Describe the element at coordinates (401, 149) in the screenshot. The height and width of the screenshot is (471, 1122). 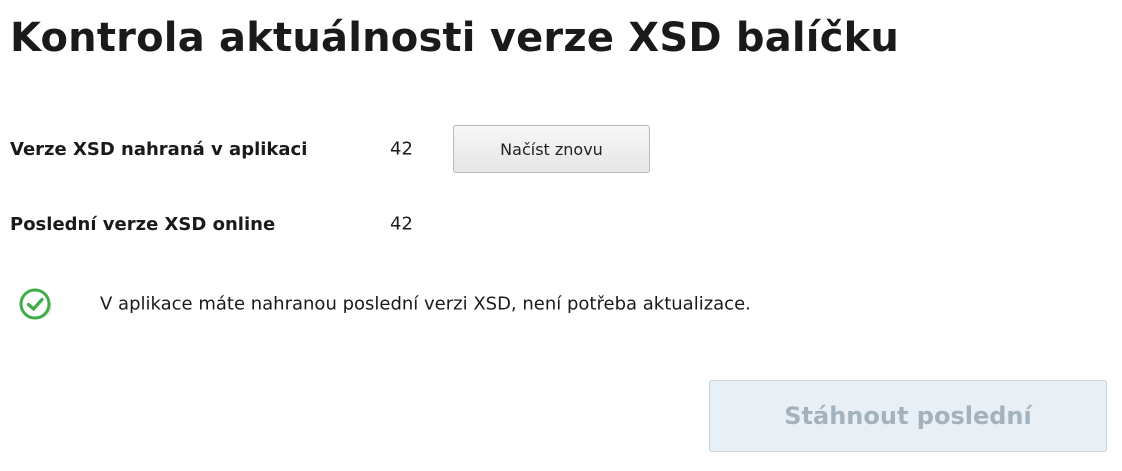
I see `loaded-version-value: 42` at that location.